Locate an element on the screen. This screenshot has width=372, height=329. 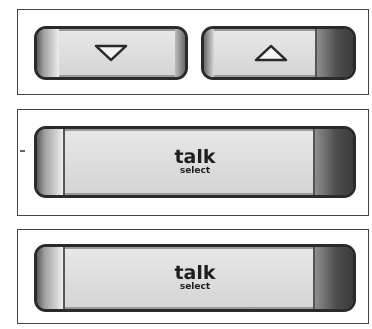
triangle-up-icon is located at coordinates (271, 53).